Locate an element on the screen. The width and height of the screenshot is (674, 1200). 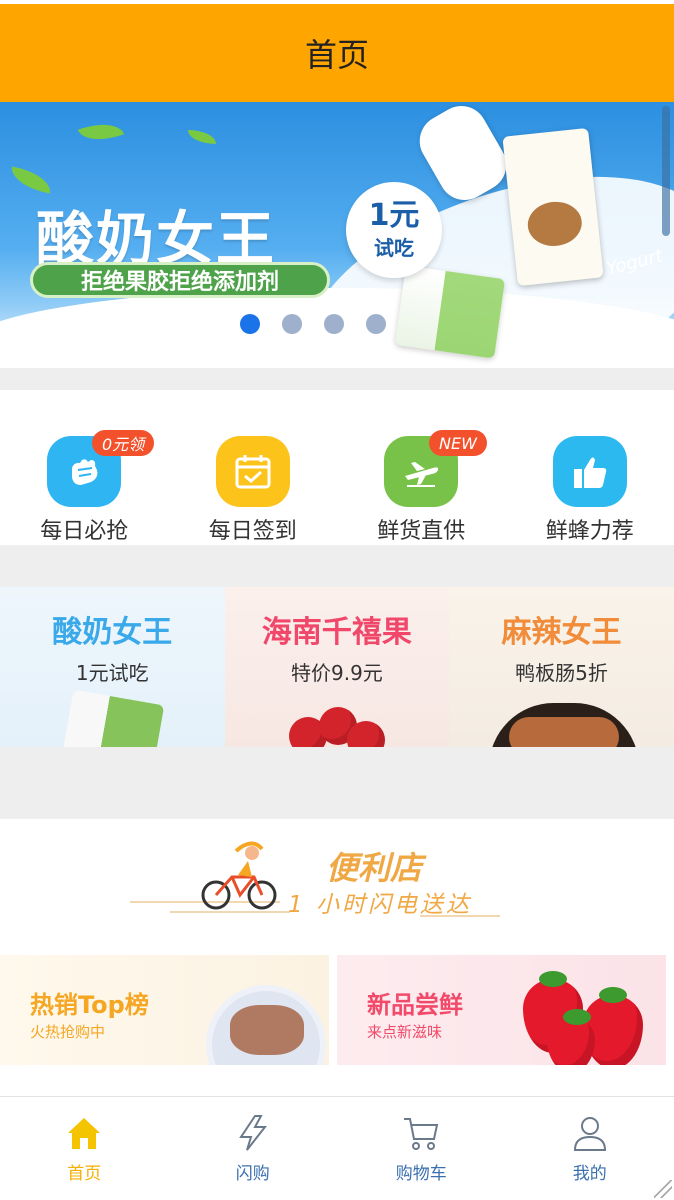
price-badge-price: 1元 is located at coordinates (394, 215).